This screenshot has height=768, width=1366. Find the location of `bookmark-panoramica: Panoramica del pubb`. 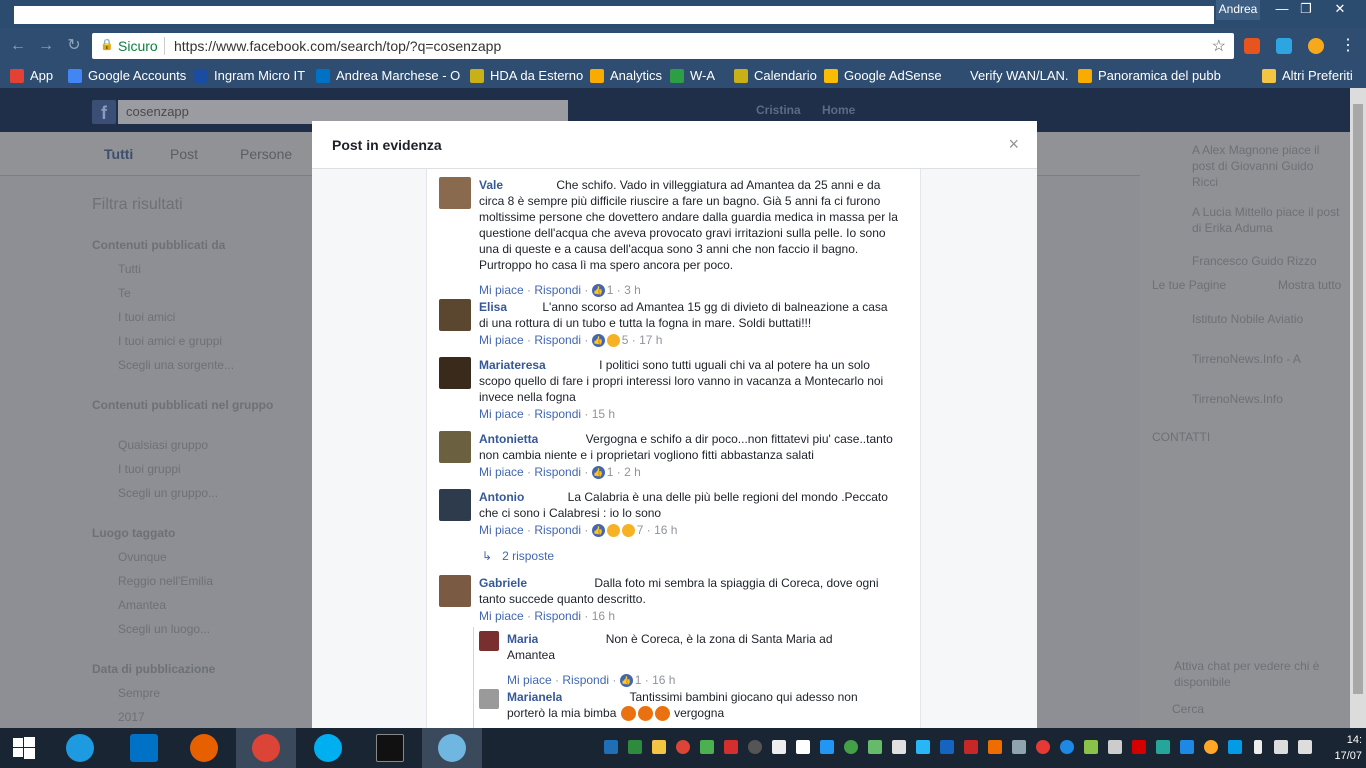

bookmark-panoramica: Panoramica del pubb is located at coordinates (1149, 76).